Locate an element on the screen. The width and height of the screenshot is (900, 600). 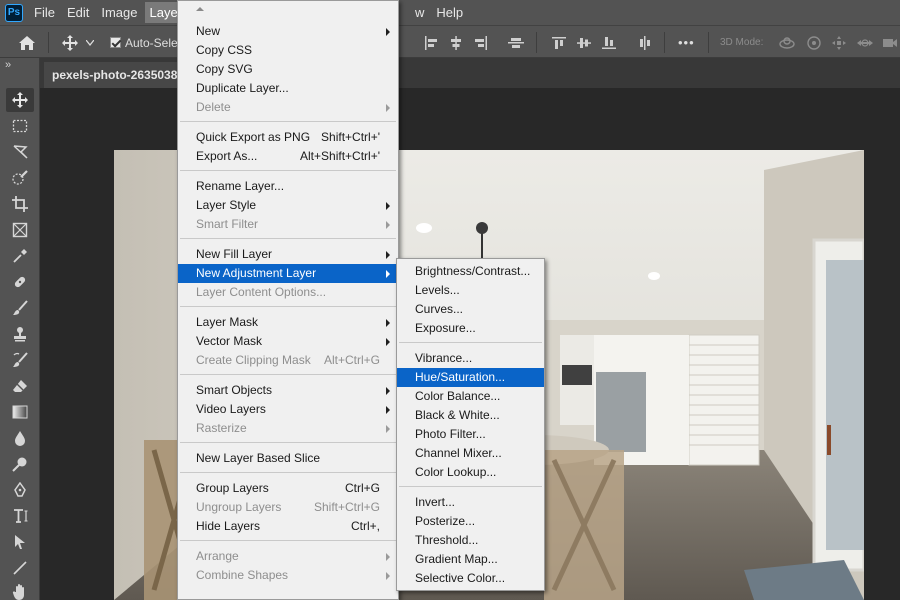
options-bar: Auto-Select ••• 3D Mode: is located at coordinates (450, 41).